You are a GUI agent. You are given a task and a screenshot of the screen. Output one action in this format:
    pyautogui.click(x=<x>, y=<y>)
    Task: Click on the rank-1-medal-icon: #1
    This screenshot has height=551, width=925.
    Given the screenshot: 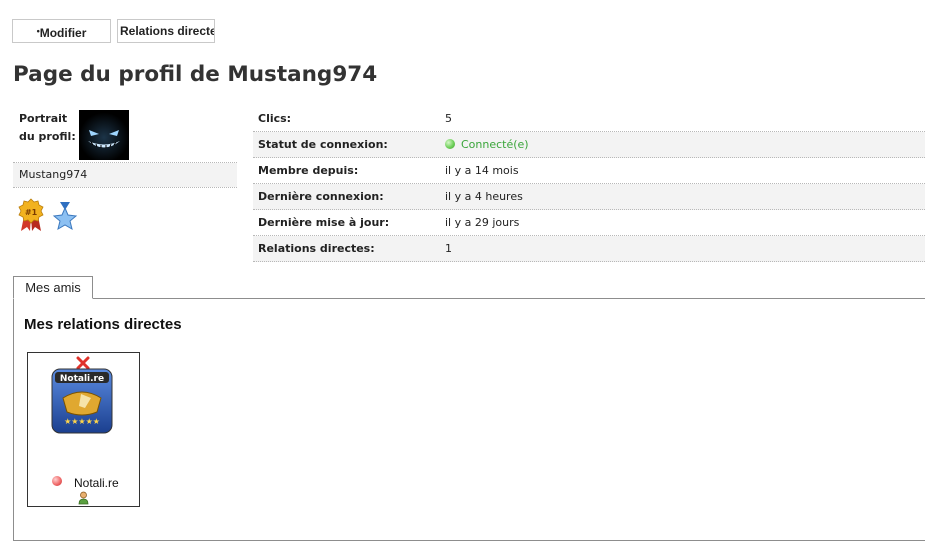 What is the action you would take?
    pyautogui.click(x=31, y=215)
    